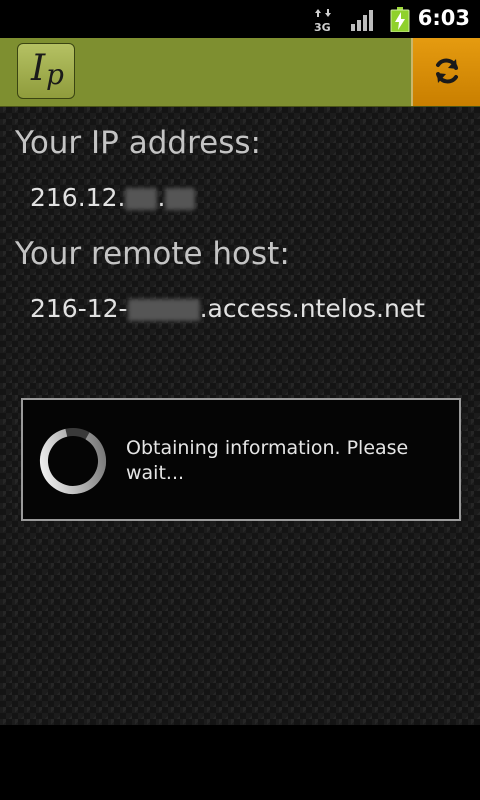 The height and width of the screenshot is (800, 480). What do you see at coordinates (73, 461) in the screenshot?
I see `loading-spinner-icon` at bounding box center [73, 461].